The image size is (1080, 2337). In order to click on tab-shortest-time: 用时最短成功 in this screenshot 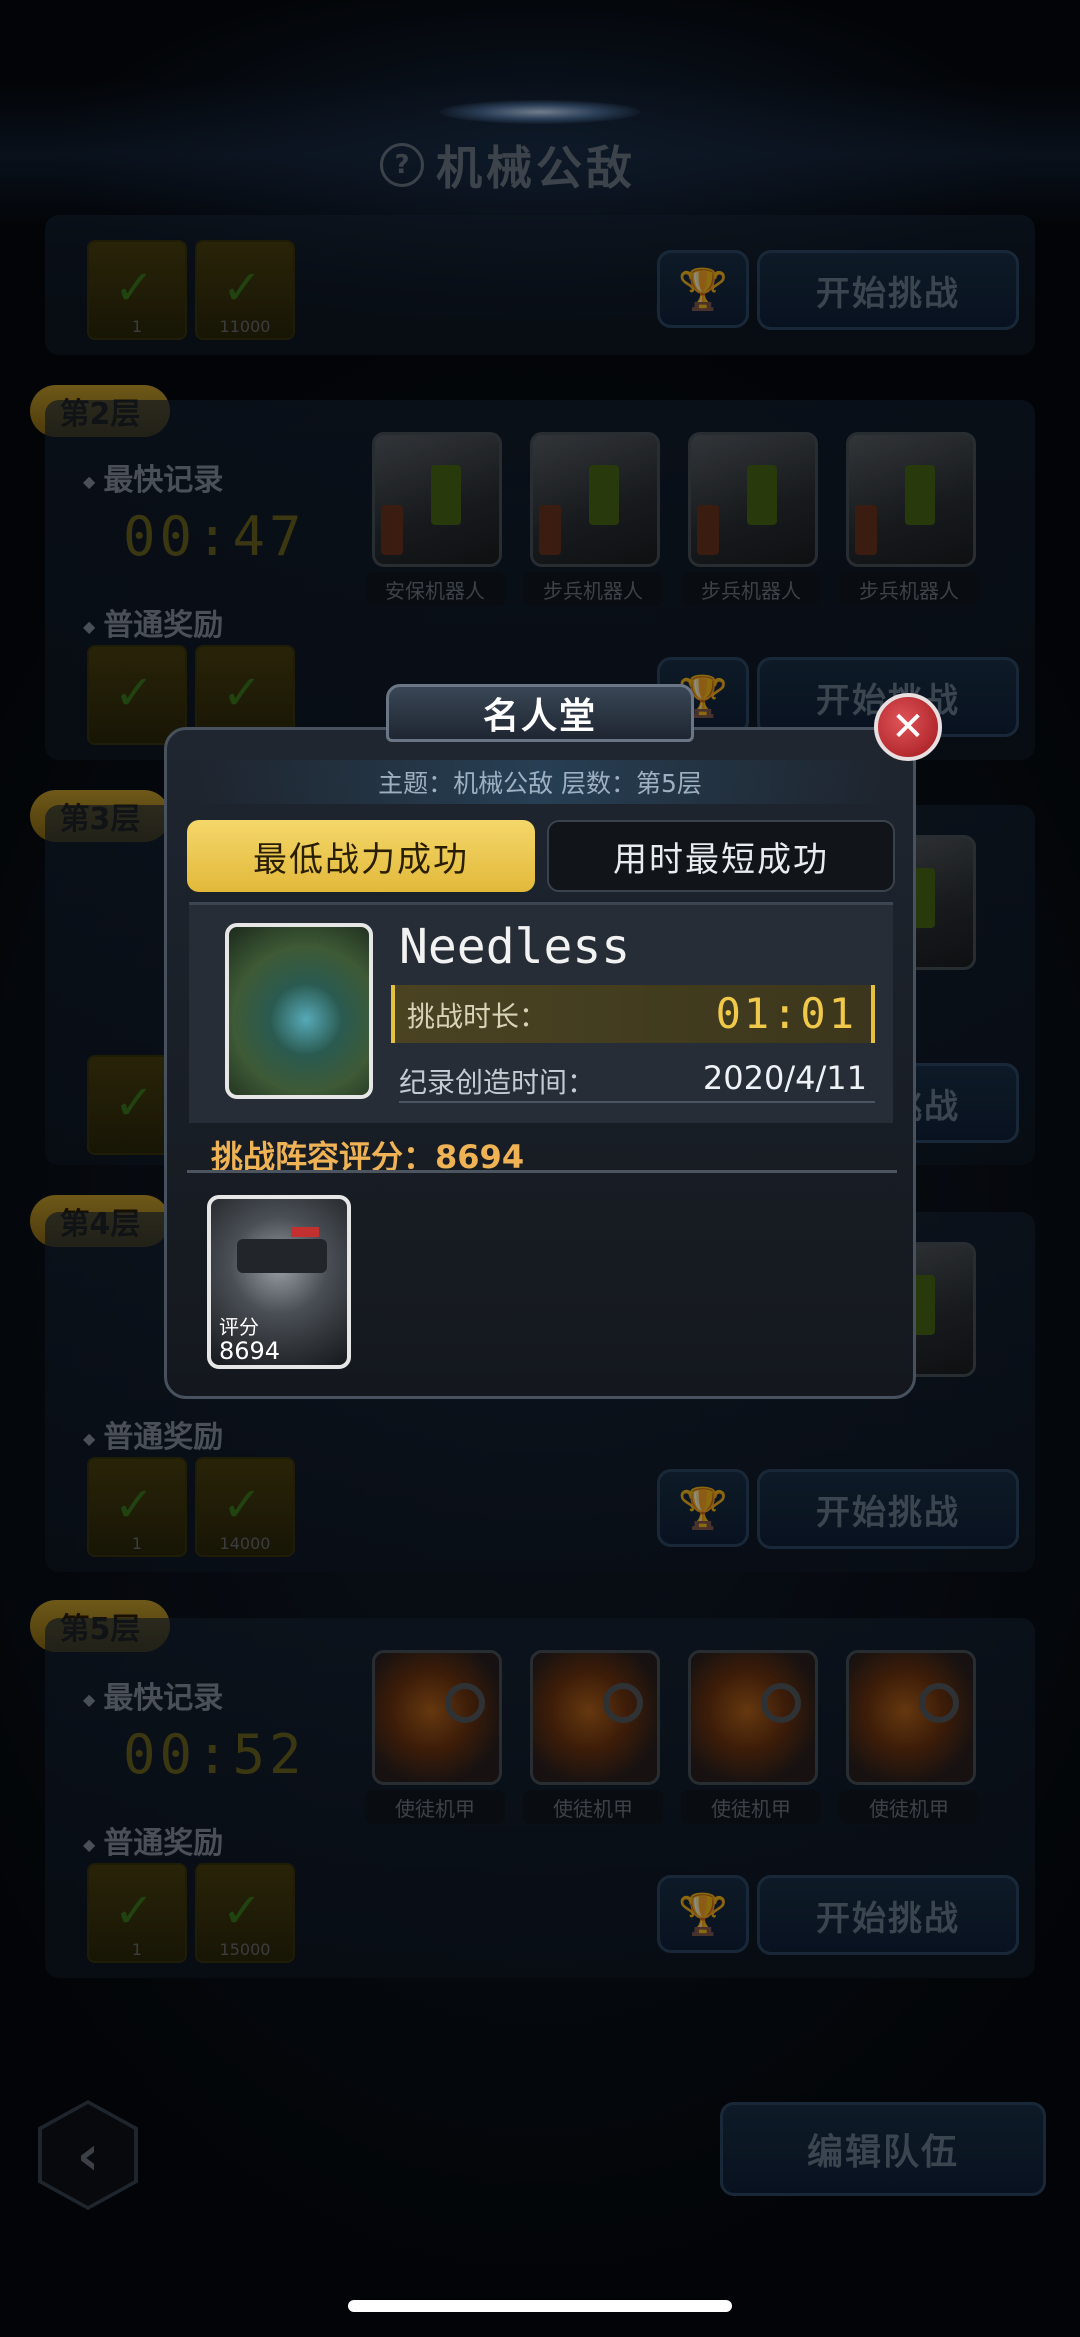, I will do `click(721, 856)`.